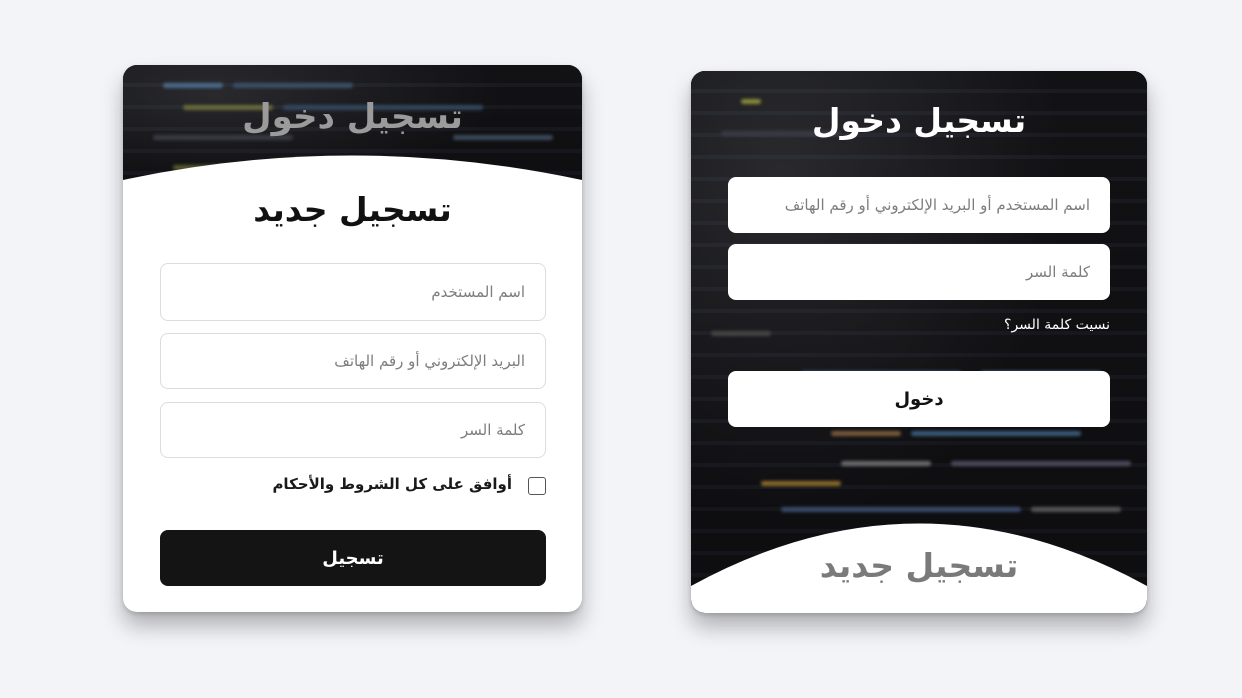 The height and width of the screenshot is (698, 1242). What do you see at coordinates (919, 120) in the screenshot?
I see `login-title: تسجيل دخول` at bounding box center [919, 120].